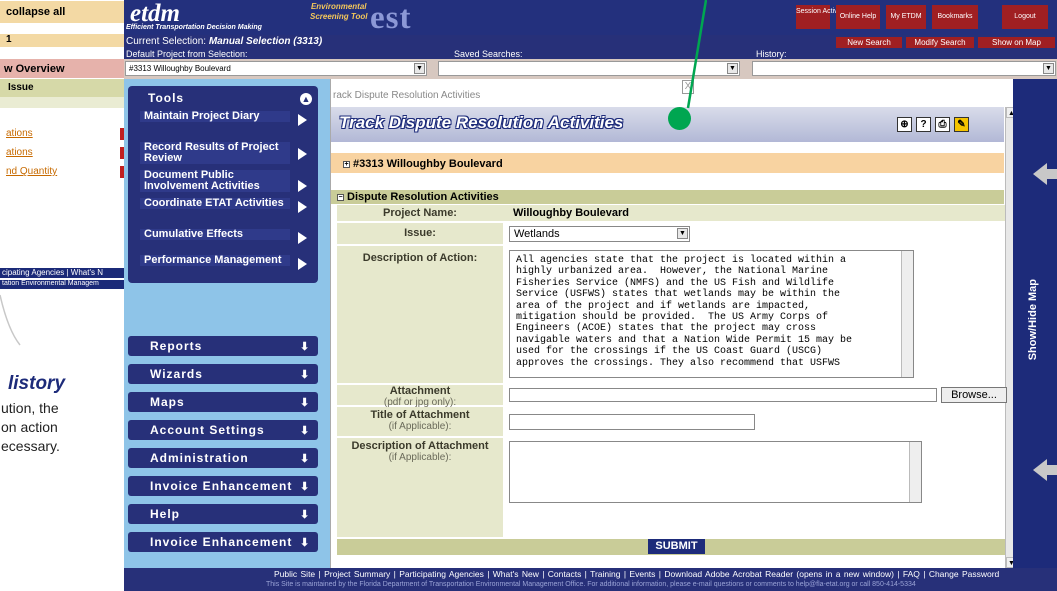  What do you see at coordinates (62, 273) in the screenshot?
I see `left-footer-links: cipating Agencies | What's N` at bounding box center [62, 273].